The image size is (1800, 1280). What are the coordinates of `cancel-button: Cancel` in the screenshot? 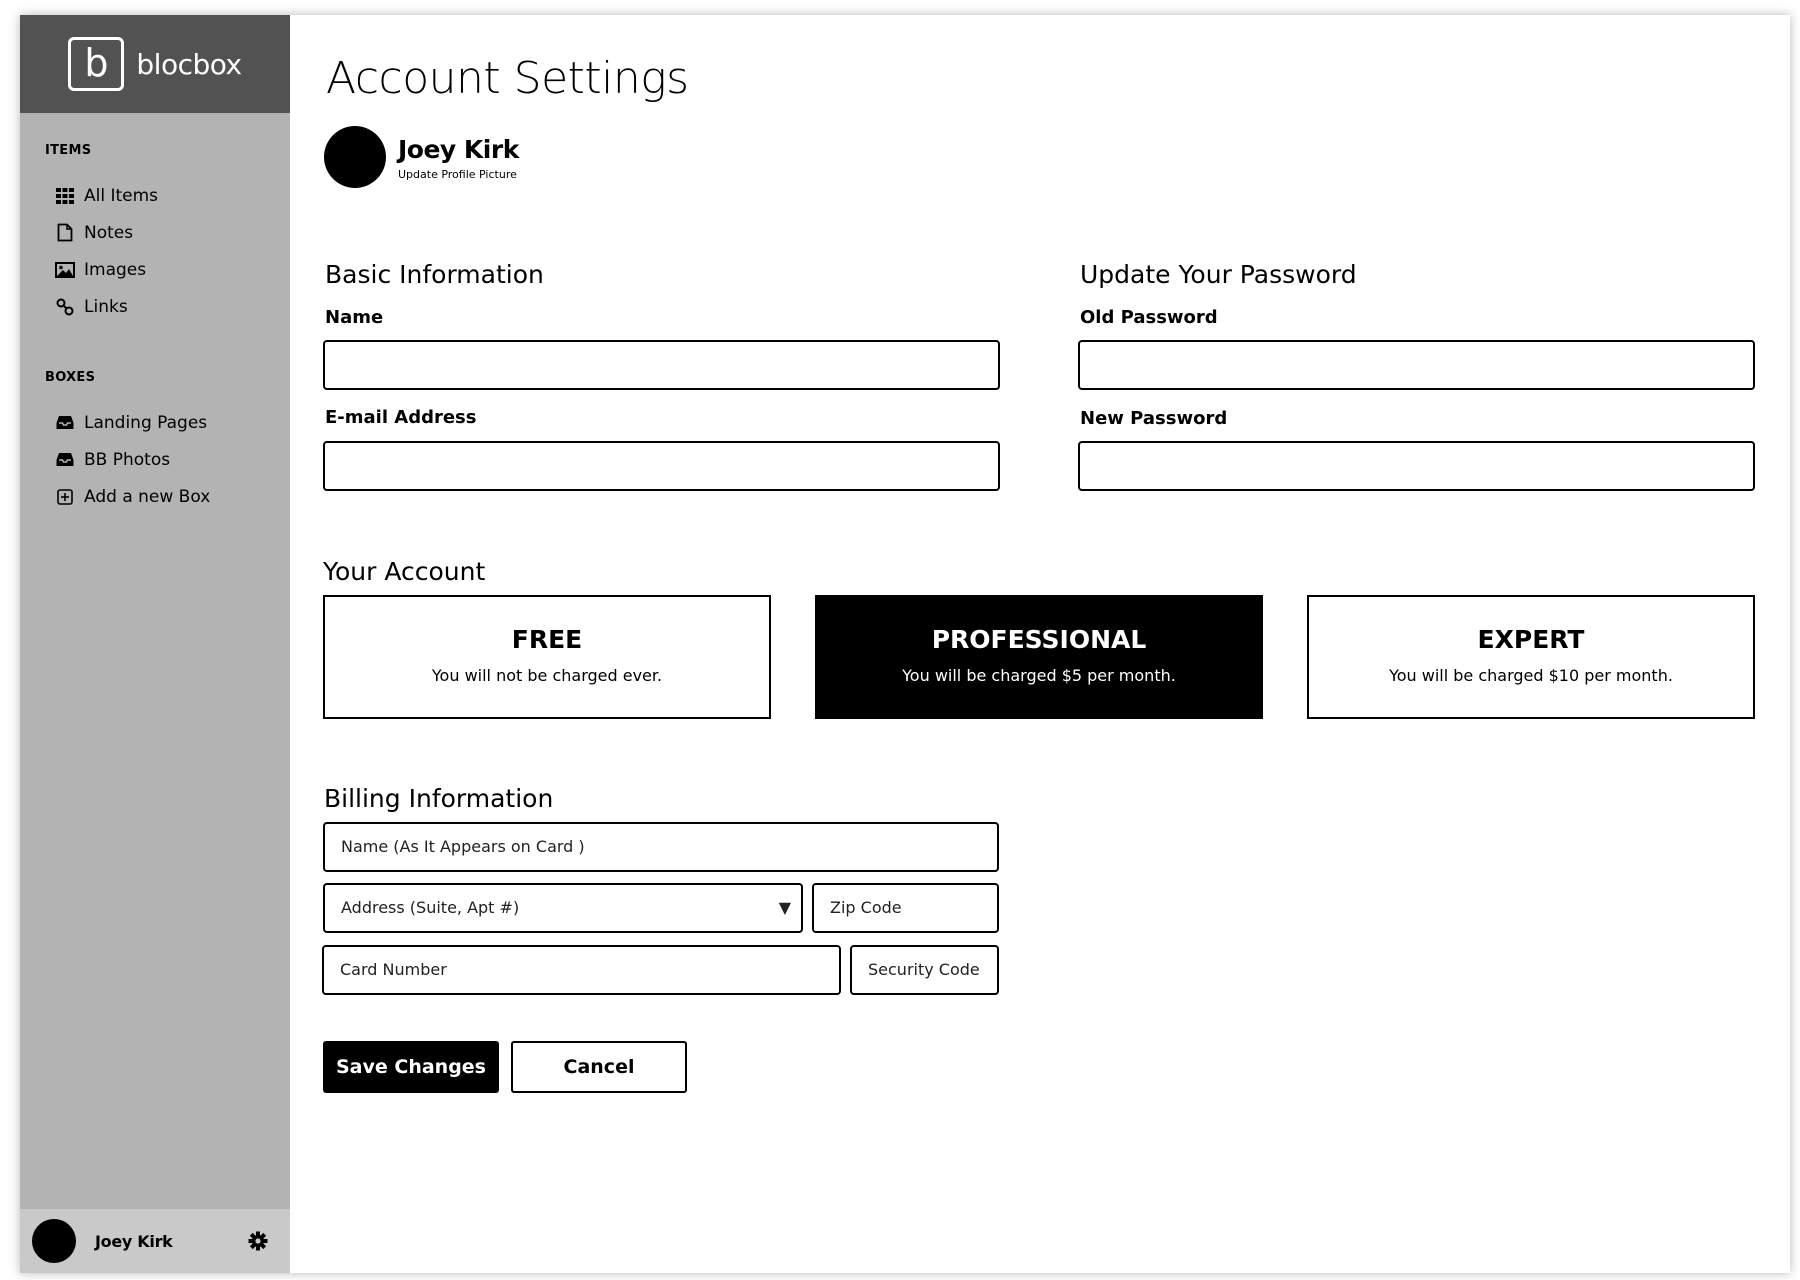 It's located at (599, 1067).